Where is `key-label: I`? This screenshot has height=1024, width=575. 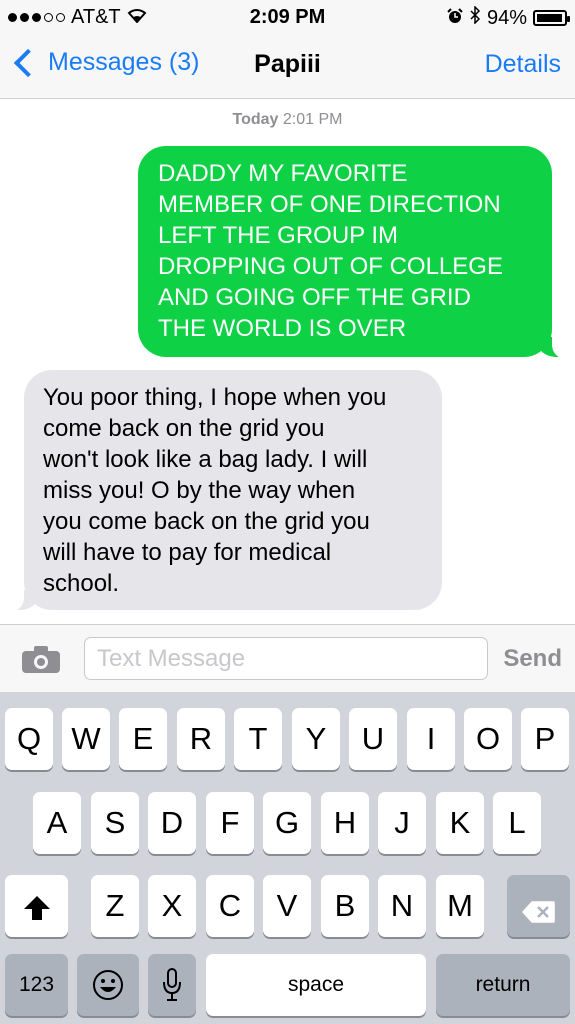 key-label: I is located at coordinates (431, 738).